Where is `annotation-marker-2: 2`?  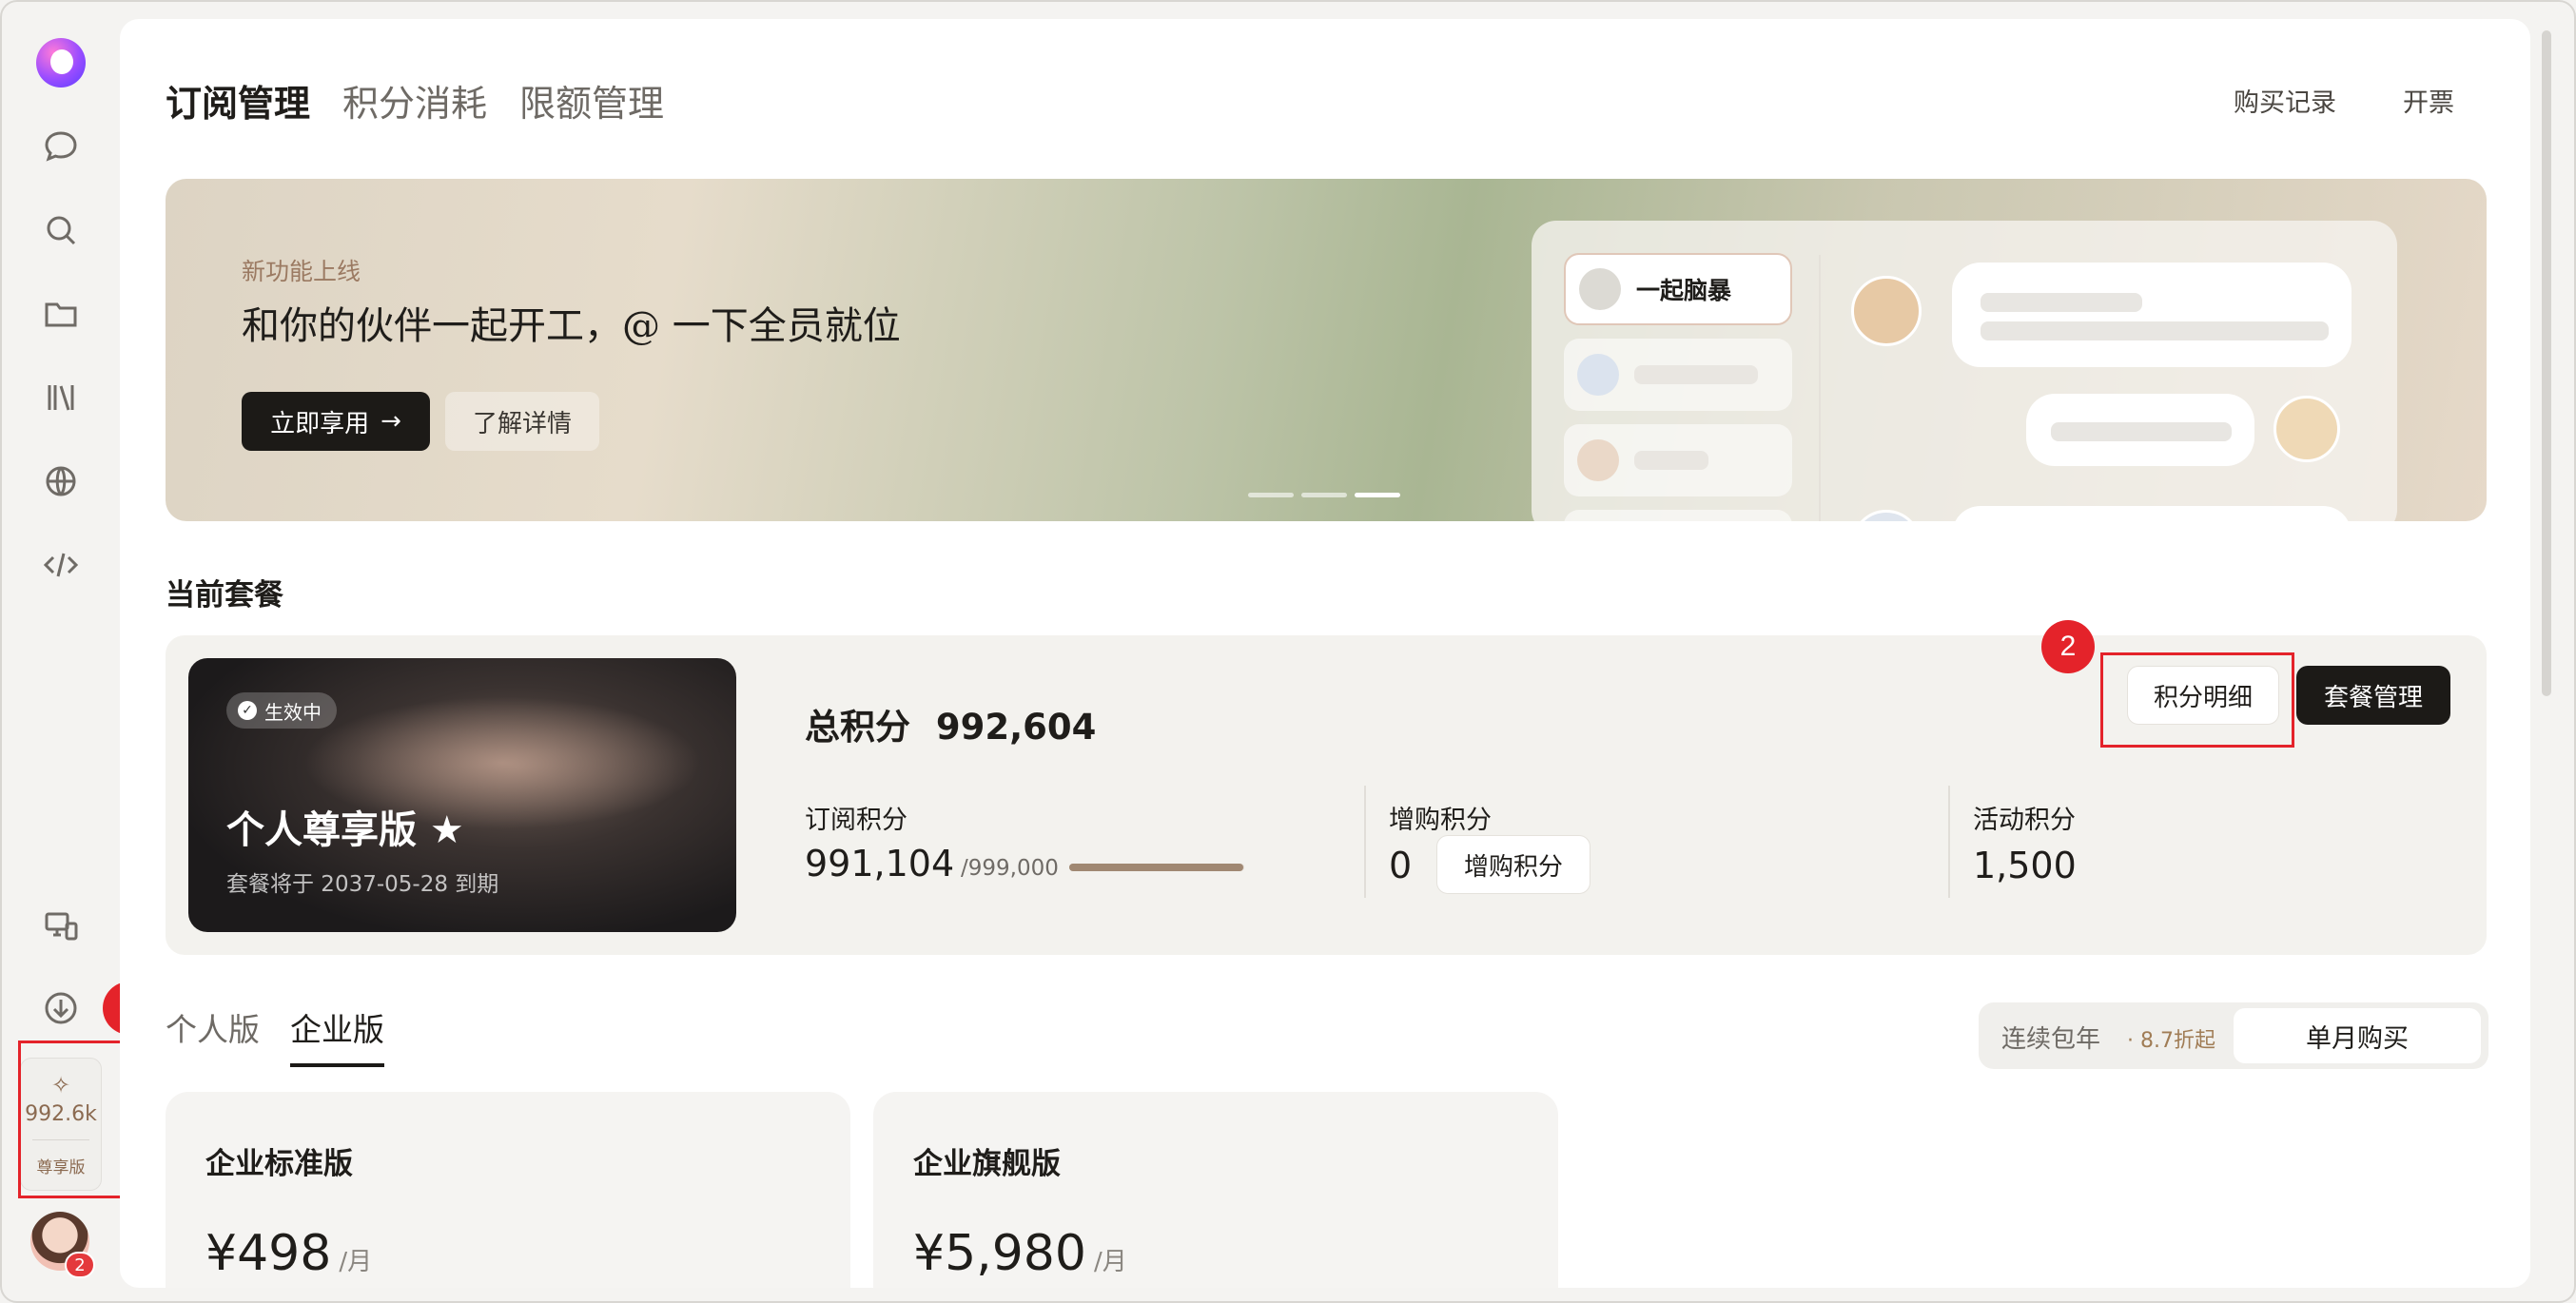 annotation-marker-2: 2 is located at coordinates (2068, 646).